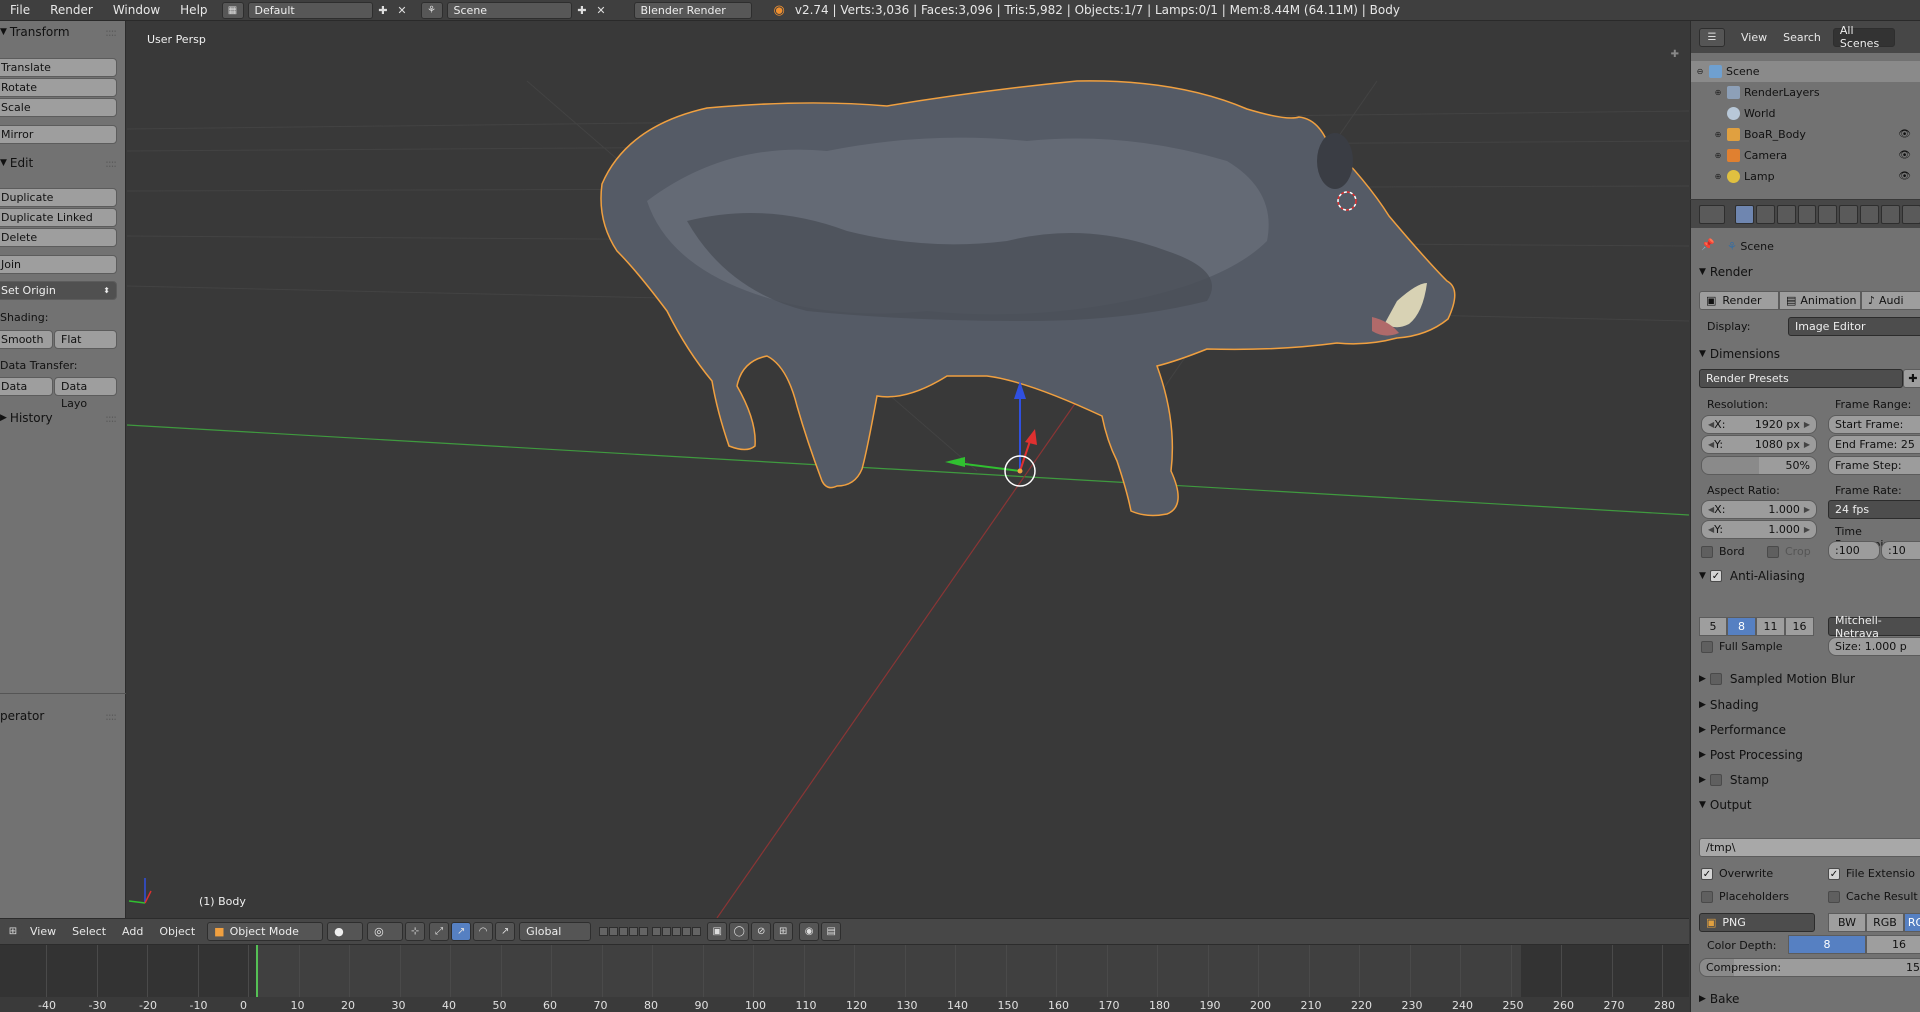  I want to click on object-tab-icon, so click(1828, 214).